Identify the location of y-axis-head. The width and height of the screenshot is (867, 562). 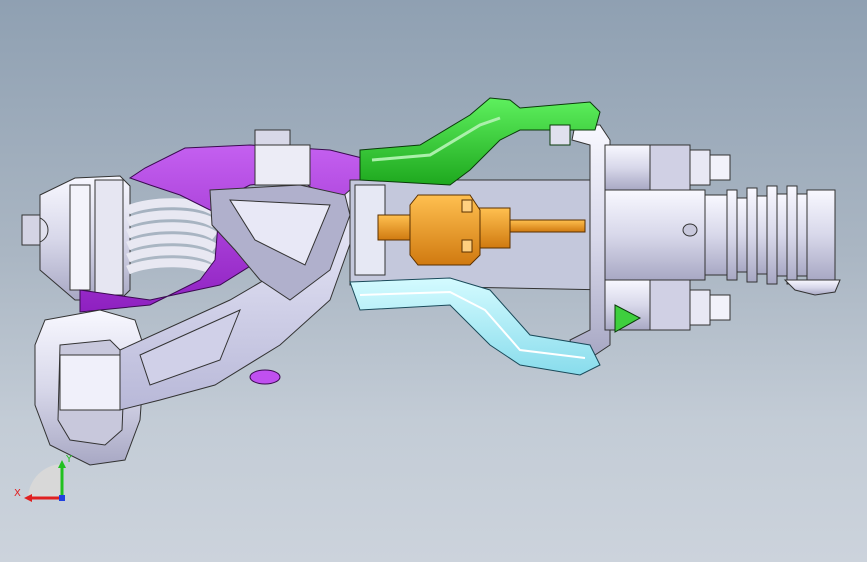
(62, 464).